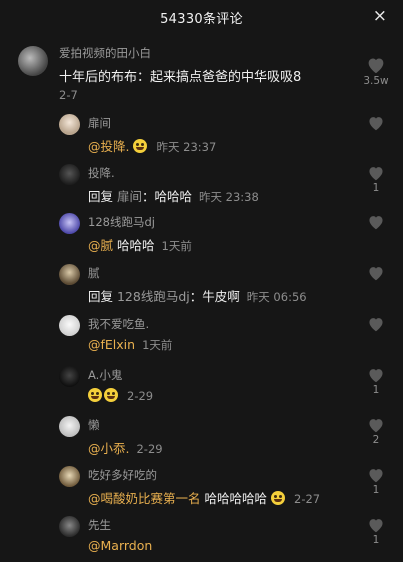 Image resolution: width=403 pixels, height=562 pixels. I want to click on reply-text-line: 回复 128线跑马dj：牛皮啊 昨天 06:56, so click(197, 295).